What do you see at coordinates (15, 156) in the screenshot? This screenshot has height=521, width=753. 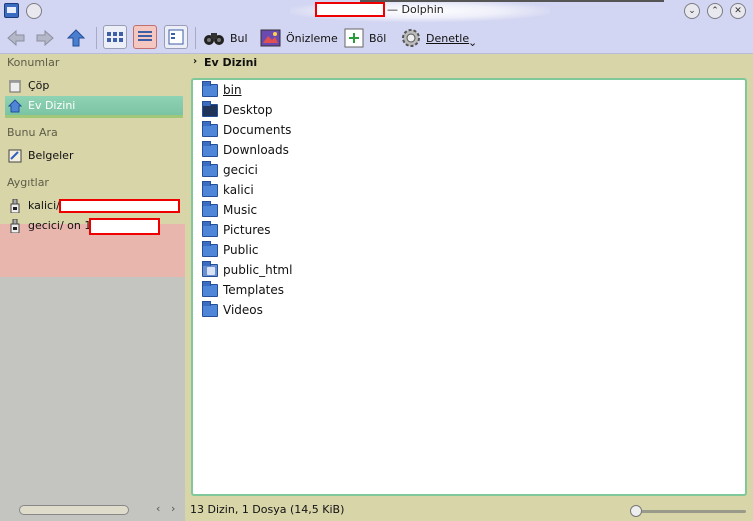 I see `documents-icon` at bounding box center [15, 156].